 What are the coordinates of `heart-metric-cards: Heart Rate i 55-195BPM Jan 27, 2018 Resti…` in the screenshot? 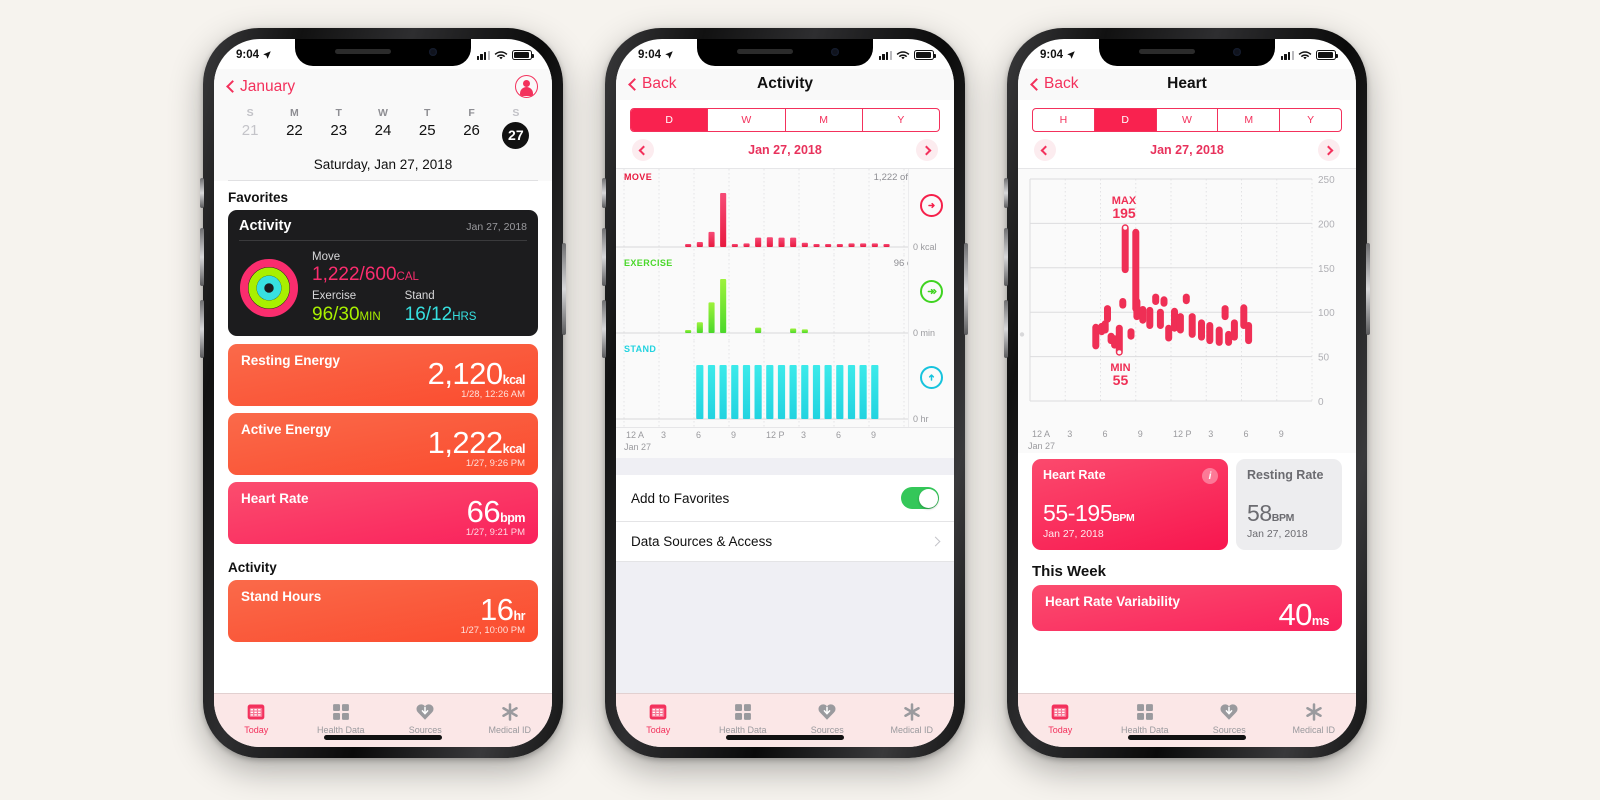 It's located at (1187, 501).